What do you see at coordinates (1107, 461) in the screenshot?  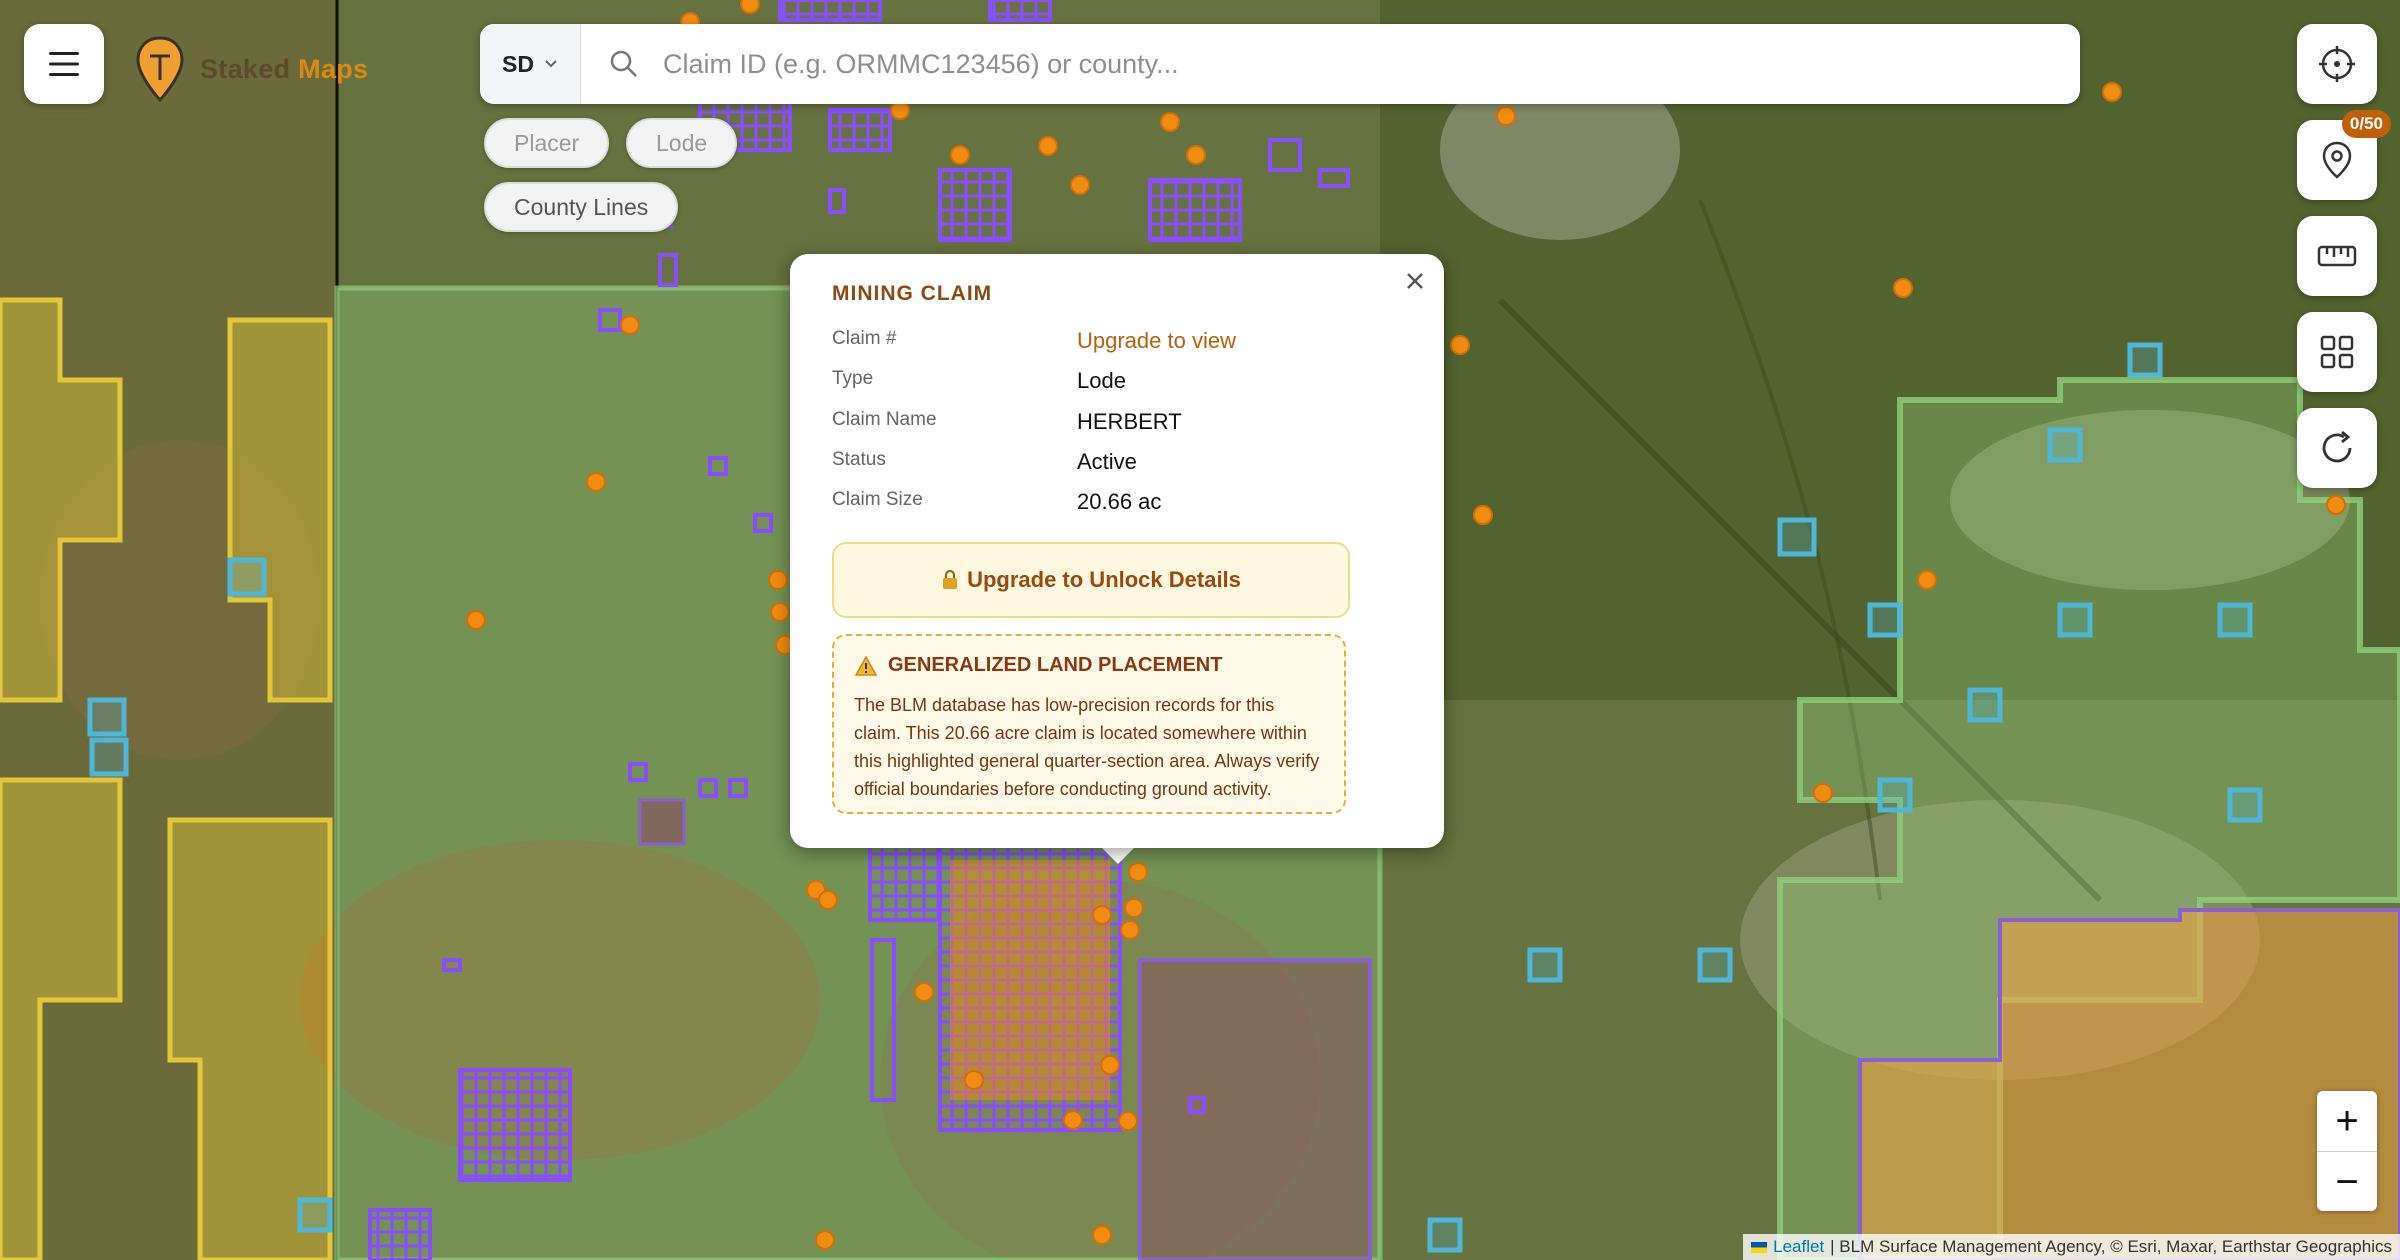 I see `status-value: Active` at bounding box center [1107, 461].